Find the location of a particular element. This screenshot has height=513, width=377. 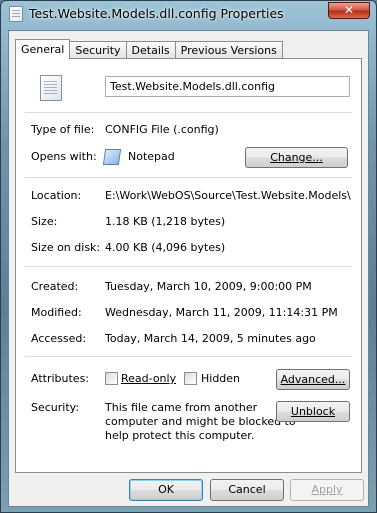

file-icon is located at coordinates (16, 14).